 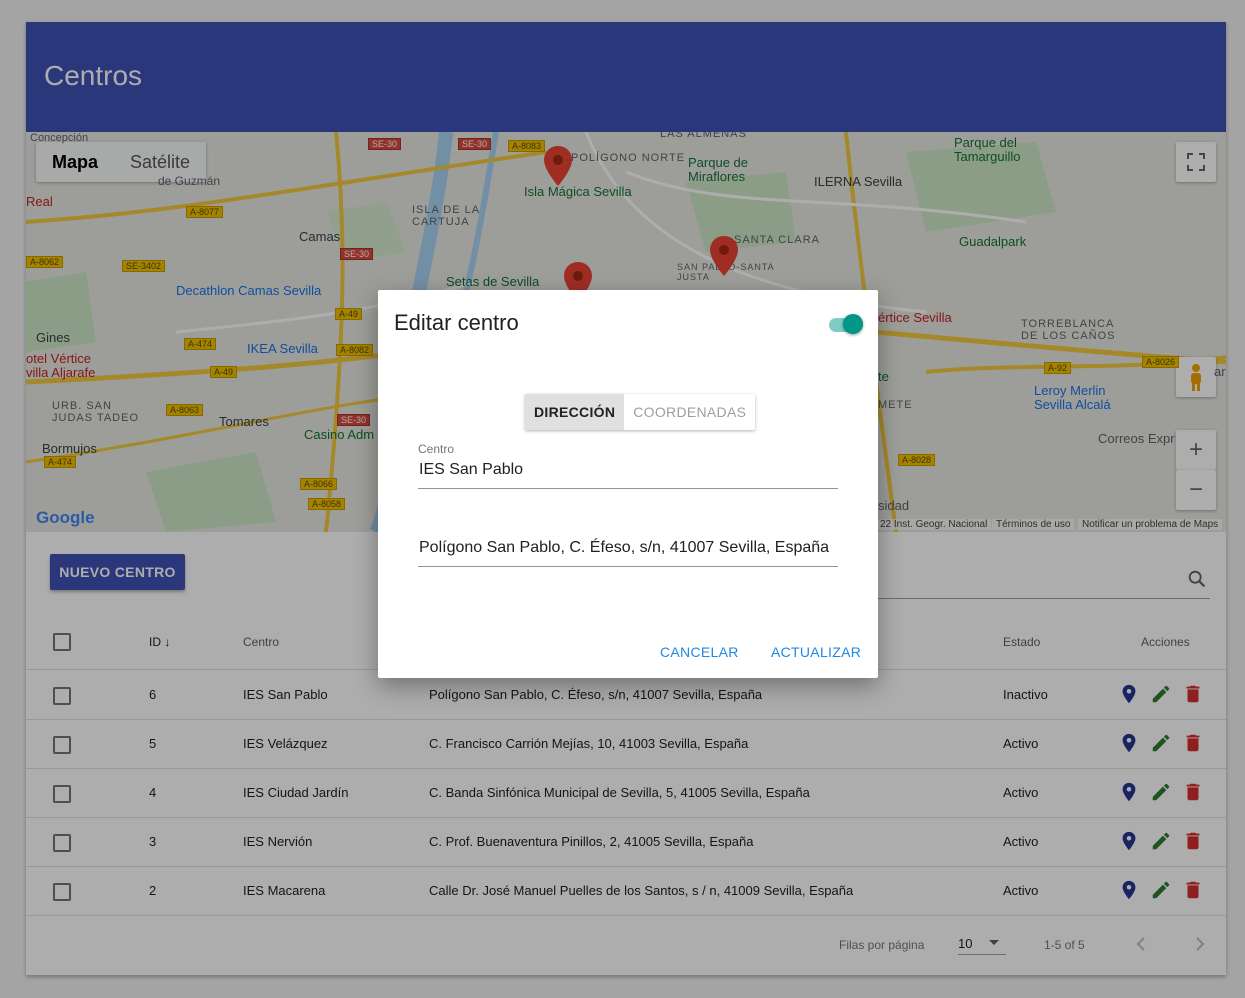 What do you see at coordinates (471, 470) in the screenshot?
I see `centro-field: IES San Pablo` at bounding box center [471, 470].